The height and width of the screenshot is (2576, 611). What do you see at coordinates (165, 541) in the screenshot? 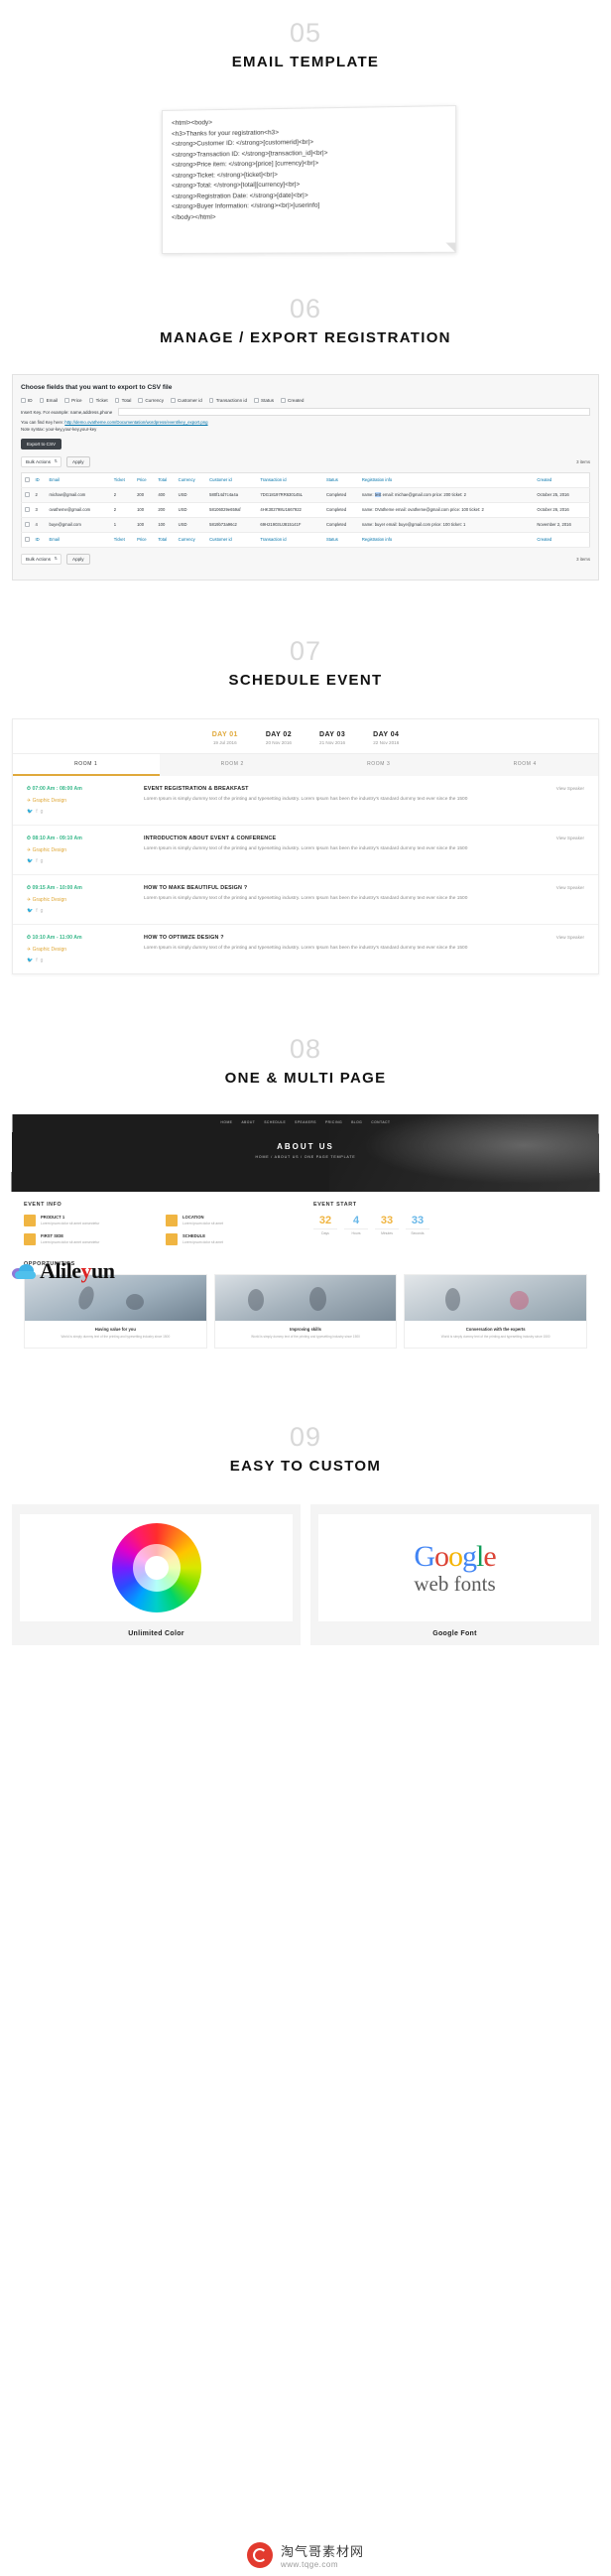
I see `foot-col-total: Total` at bounding box center [165, 541].